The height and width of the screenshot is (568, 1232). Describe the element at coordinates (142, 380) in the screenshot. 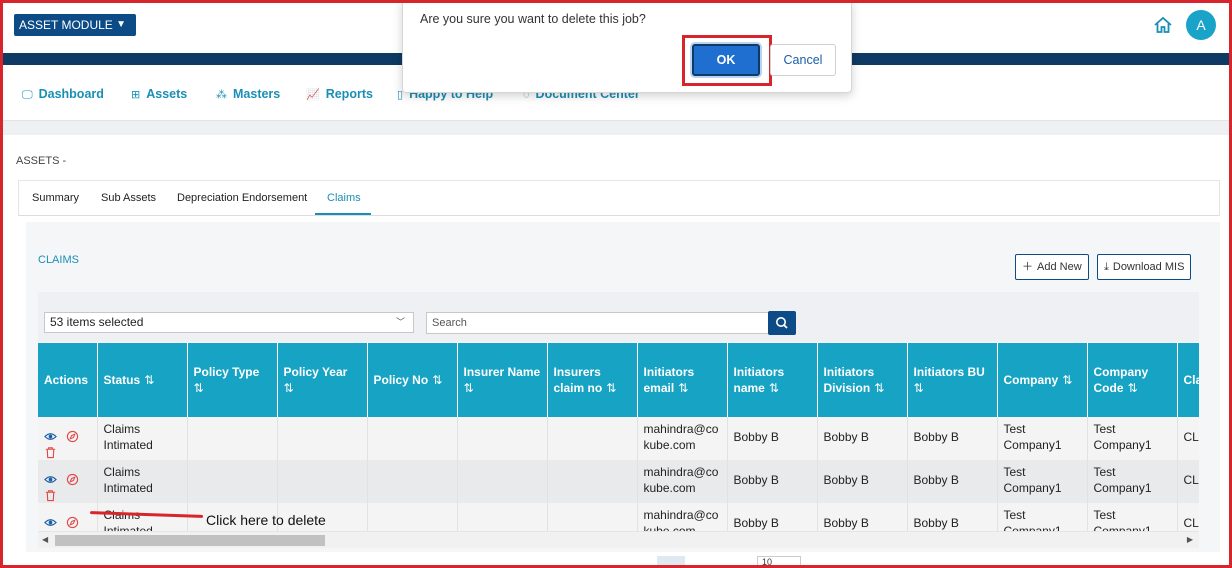

I see `col-status: Status ⇅` at that location.